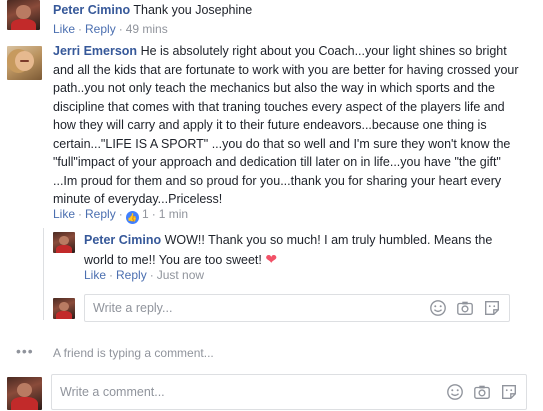  What do you see at coordinates (122, 240) in the screenshot?
I see `reply-author: Peter Cimino` at bounding box center [122, 240].